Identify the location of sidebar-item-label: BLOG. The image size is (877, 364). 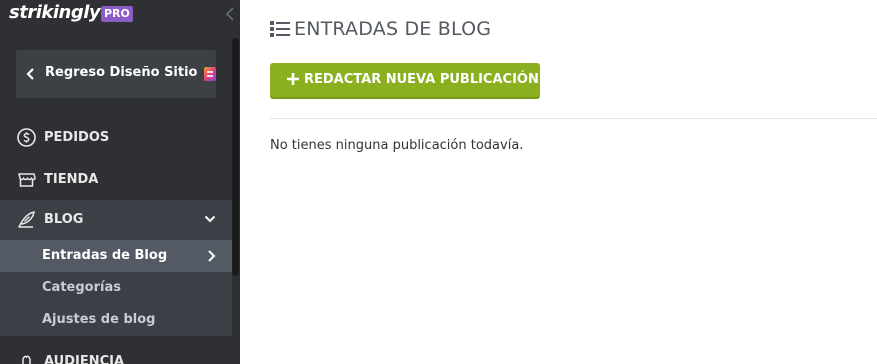
(64, 219).